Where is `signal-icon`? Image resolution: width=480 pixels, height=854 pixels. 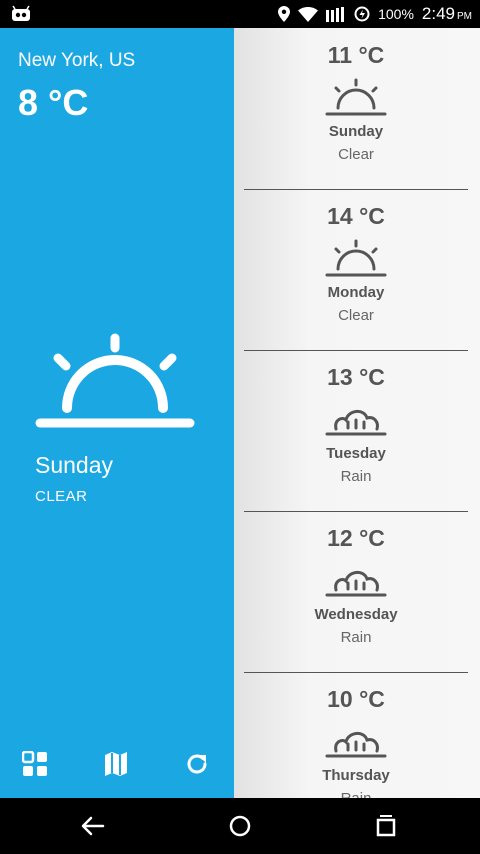 signal-icon is located at coordinates (335, 14).